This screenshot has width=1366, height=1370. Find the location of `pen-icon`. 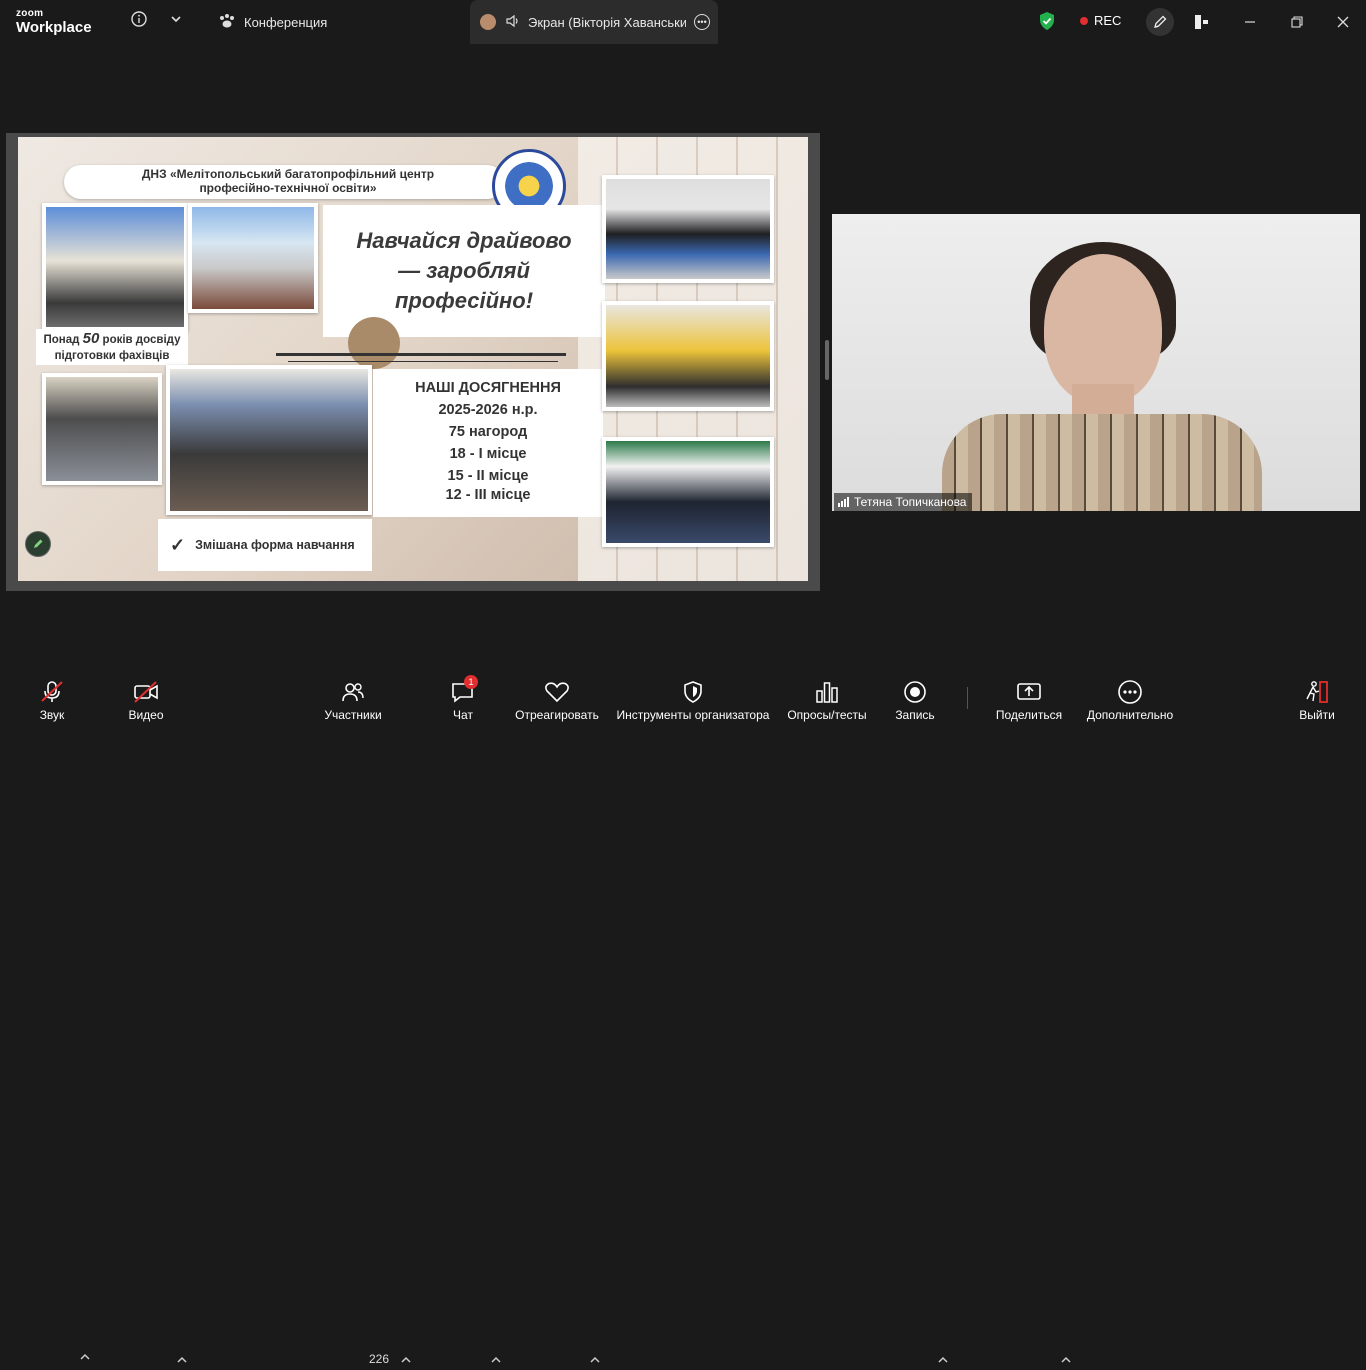

pen-icon is located at coordinates (38, 543).